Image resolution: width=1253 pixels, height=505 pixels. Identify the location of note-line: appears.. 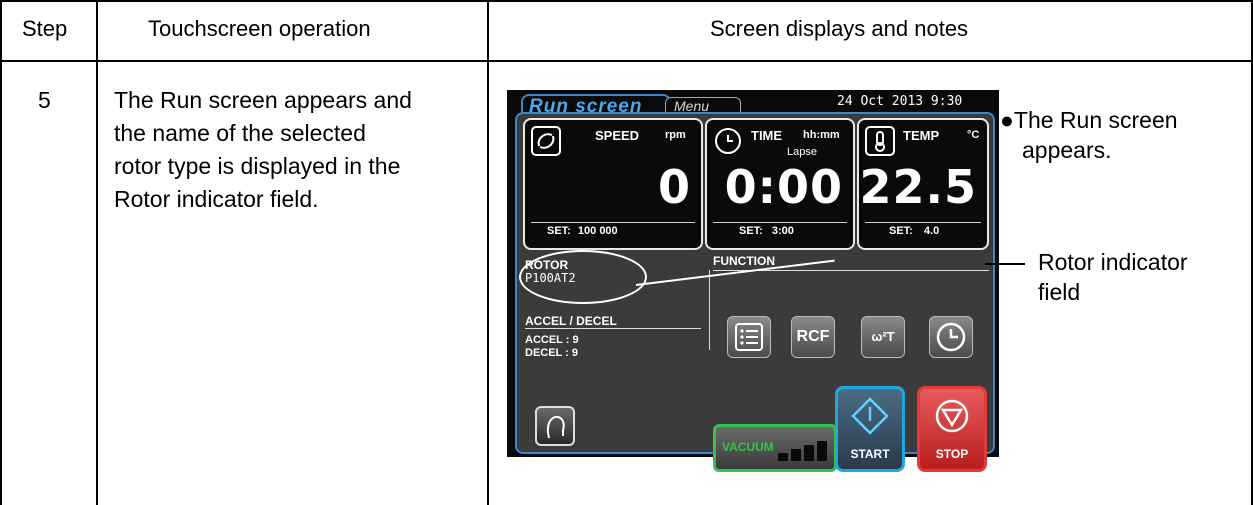
(1067, 150).